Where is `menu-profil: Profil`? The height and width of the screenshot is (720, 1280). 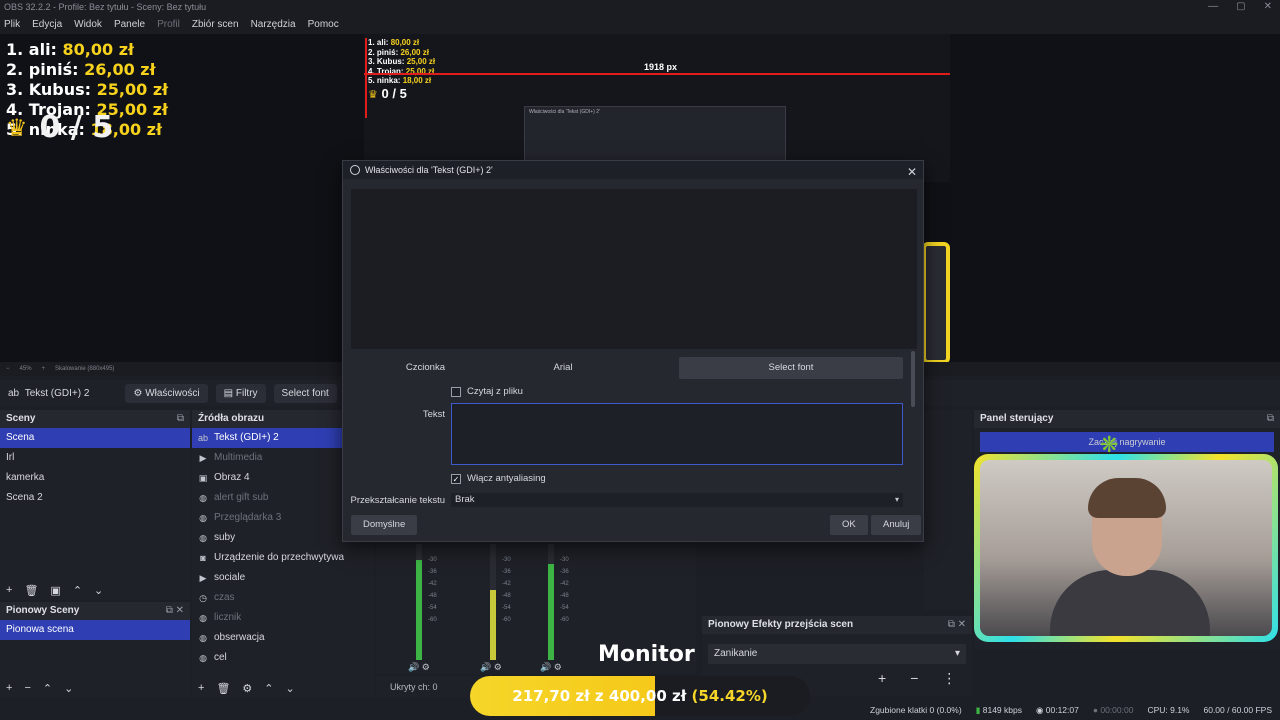
menu-profil: Profil is located at coordinates (168, 24).